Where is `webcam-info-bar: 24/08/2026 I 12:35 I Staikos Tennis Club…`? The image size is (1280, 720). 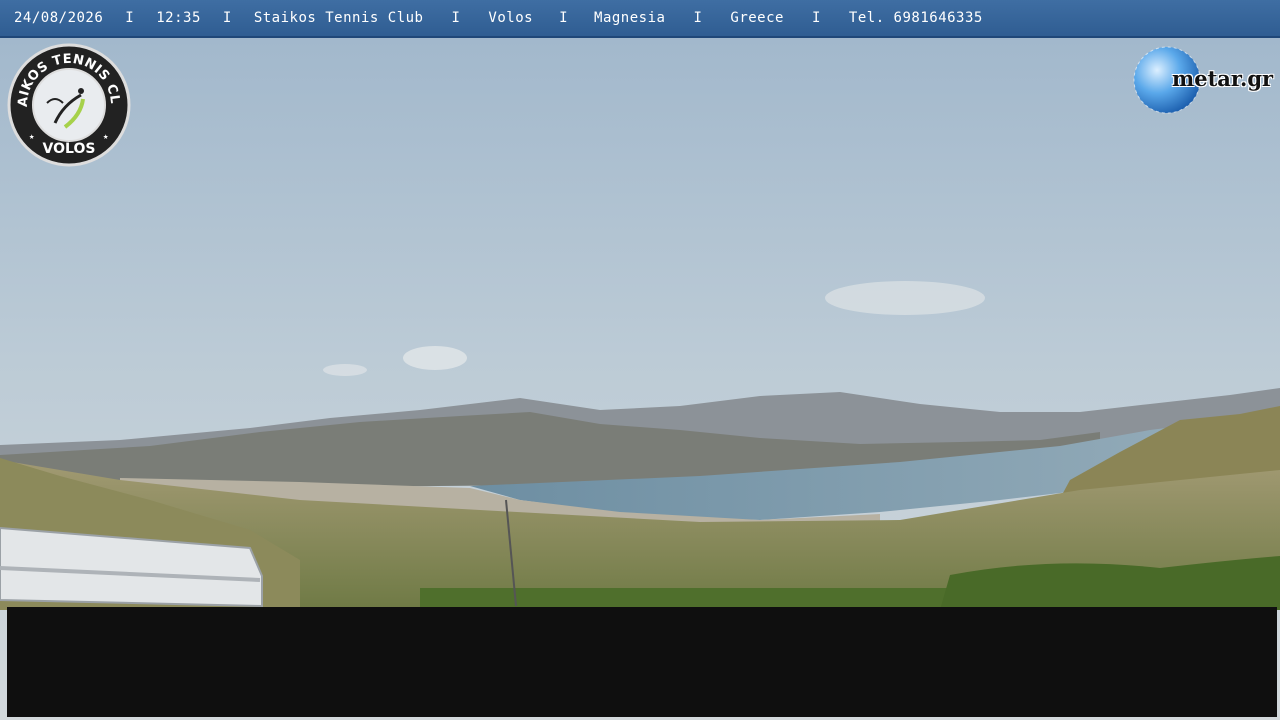 webcam-info-bar: 24/08/2026 I 12:35 I Staikos Tennis Club… is located at coordinates (640, 19).